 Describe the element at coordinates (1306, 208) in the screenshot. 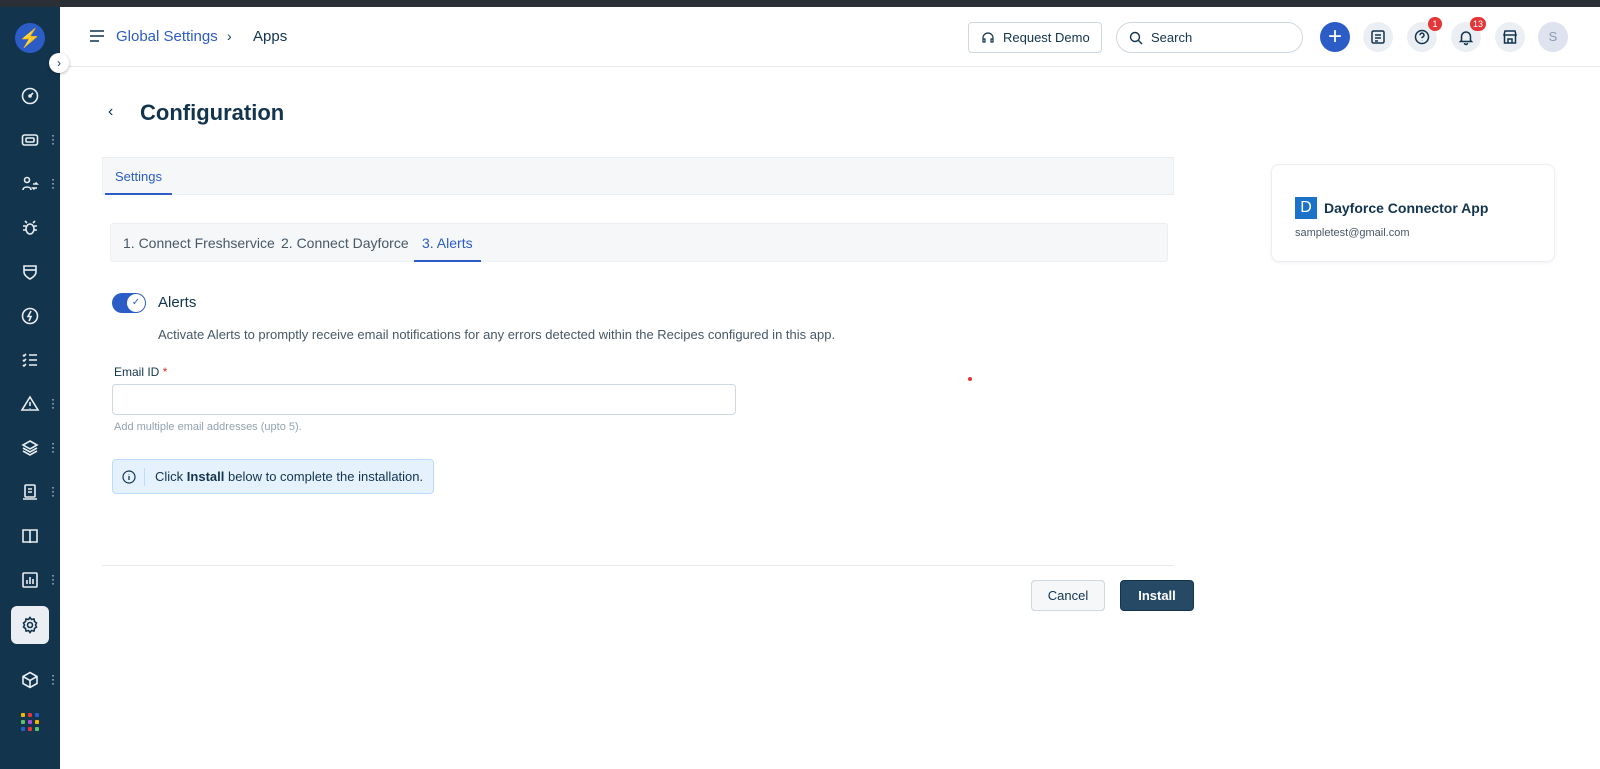

I see `dayforce-logo-icon: D` at that location.